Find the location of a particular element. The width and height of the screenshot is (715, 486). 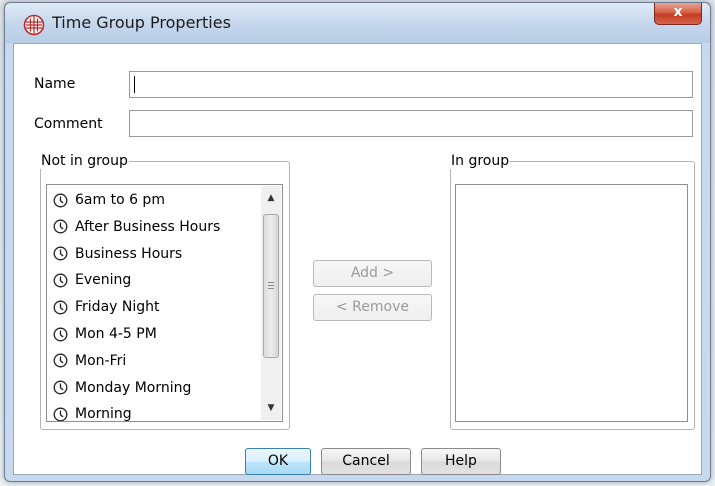

list-item-label: After Business Hours is located at coordinates (148, 226).